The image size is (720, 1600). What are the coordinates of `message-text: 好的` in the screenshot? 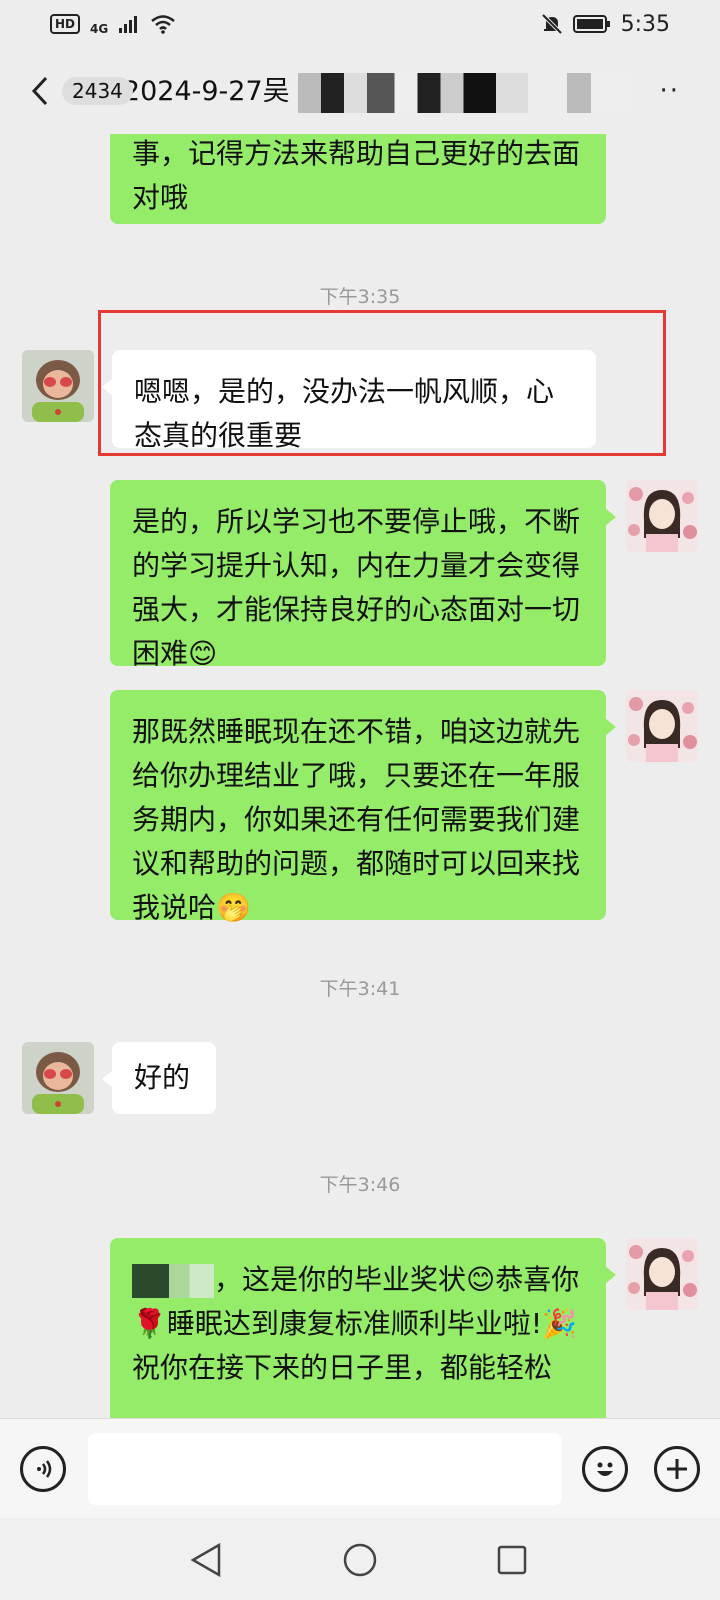 It's located at (162, 1077).